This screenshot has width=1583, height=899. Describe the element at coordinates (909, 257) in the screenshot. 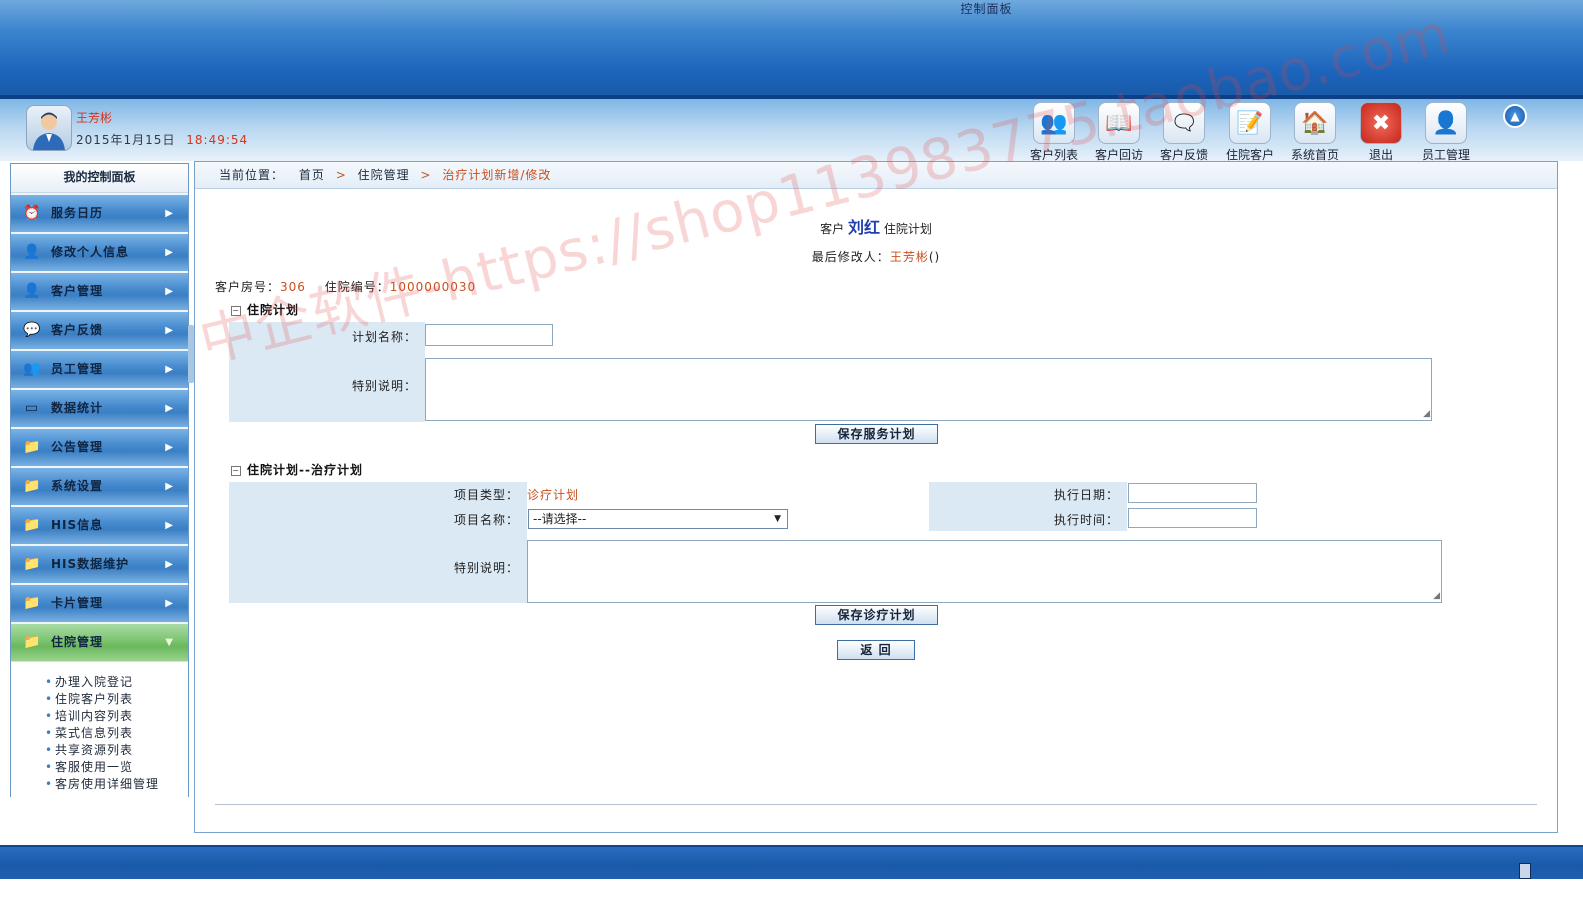

I see `modifier-name: 王芳彬` at that location.